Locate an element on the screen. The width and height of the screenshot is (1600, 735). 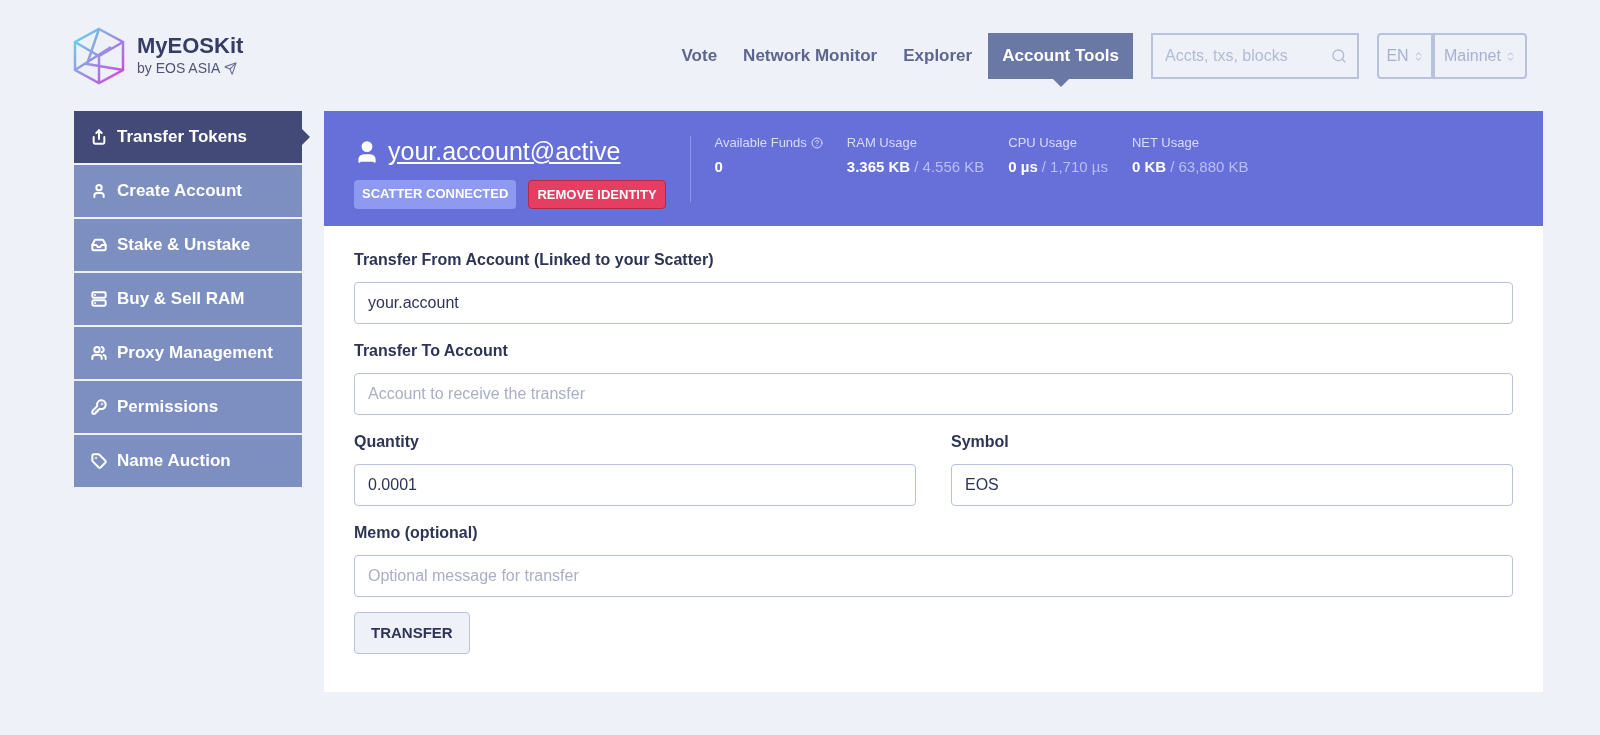
stat-value: 0 is located at coordinates (718, 166).